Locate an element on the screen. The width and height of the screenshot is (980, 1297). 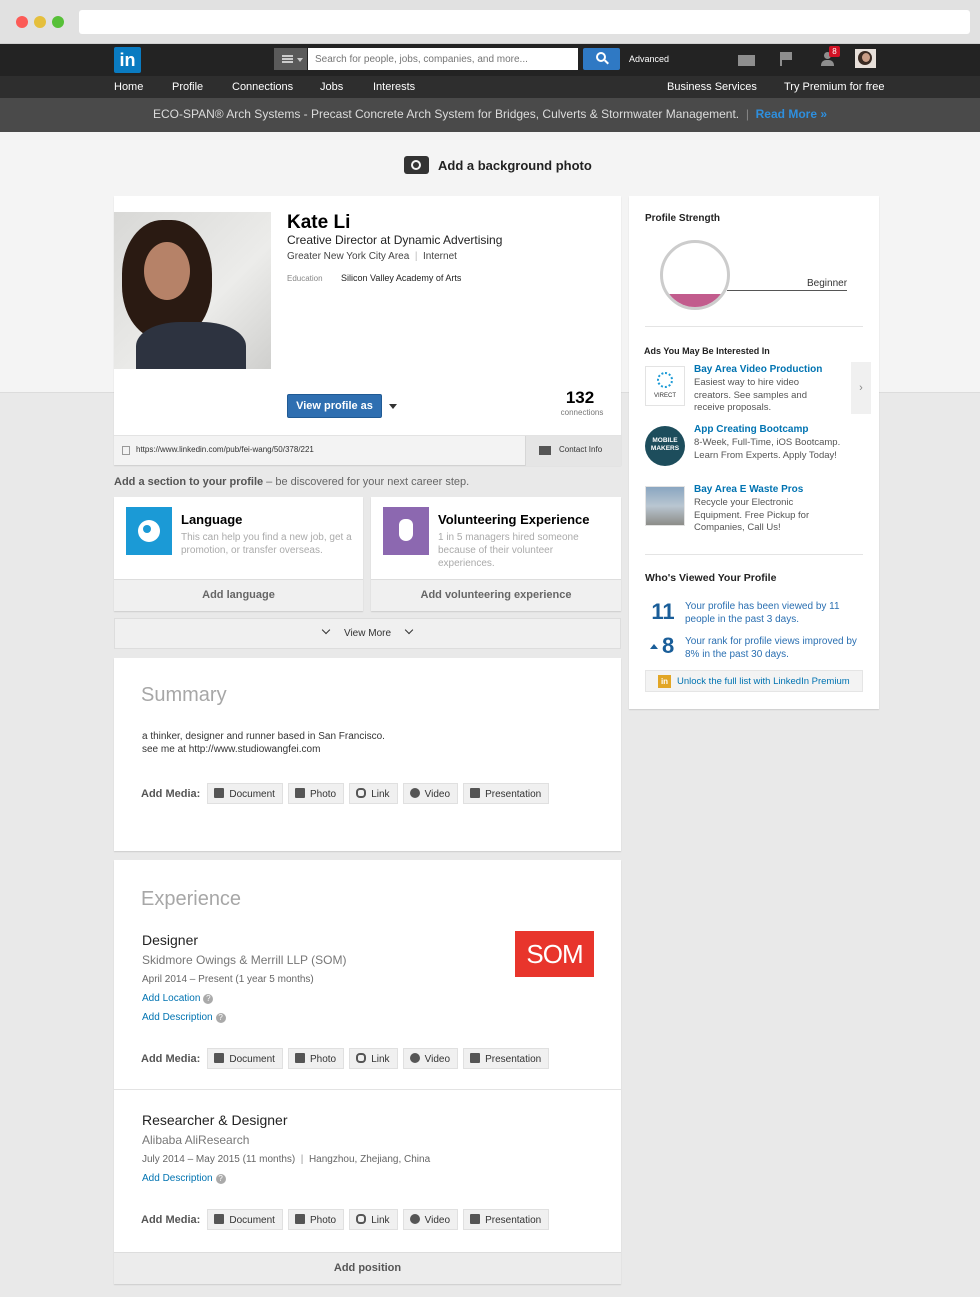
profile-industry: Internet is located at coordinates (440, 256).